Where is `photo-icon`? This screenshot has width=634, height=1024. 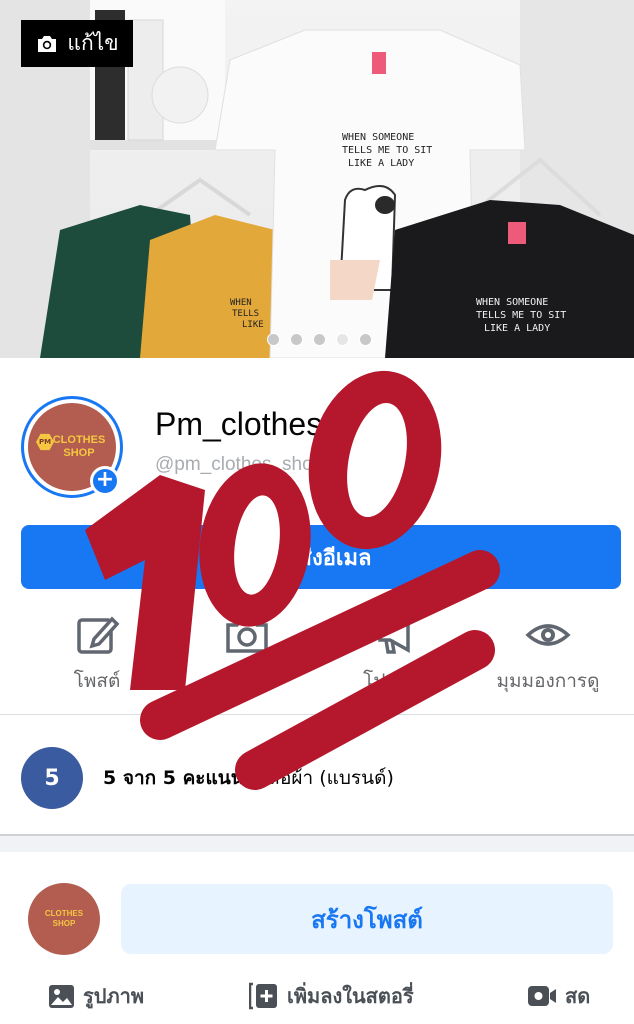 photo-icon is located at coordinates (61, 996).